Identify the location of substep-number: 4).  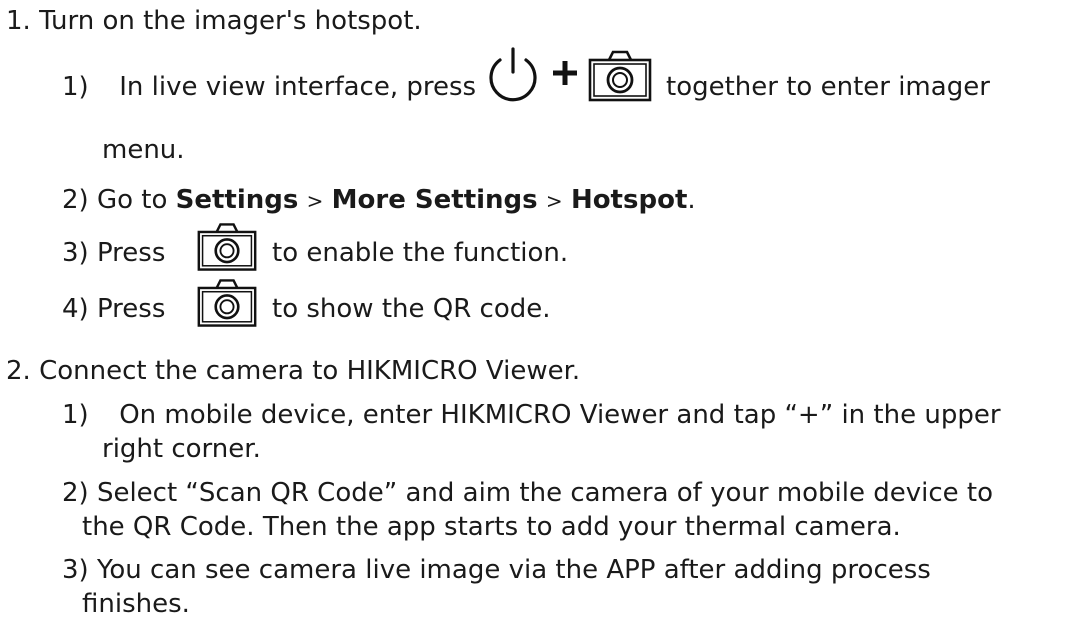
(75, 309).